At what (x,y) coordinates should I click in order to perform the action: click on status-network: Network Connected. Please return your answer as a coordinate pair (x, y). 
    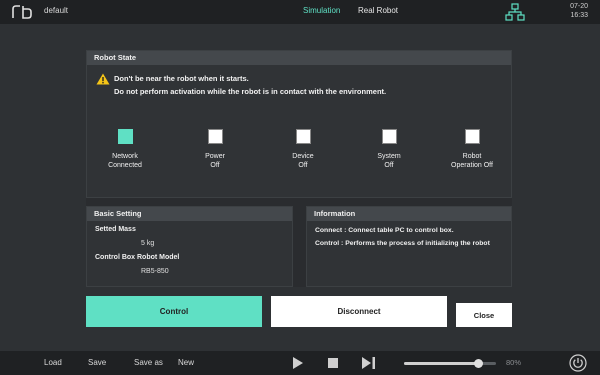
    Looking at the image, I should click on (125, 149).